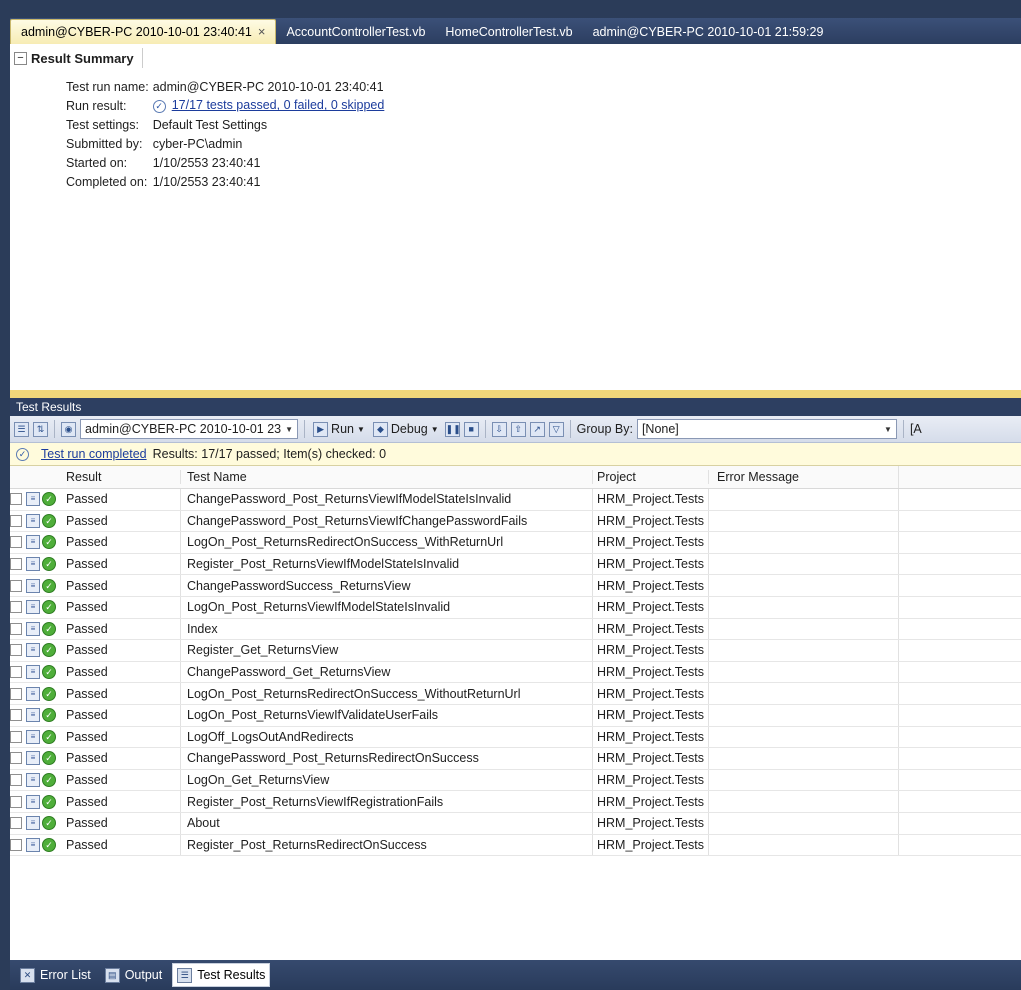 This screenshot has width=1021, height=990. I want to click on tab-output-label: Output, so click(143, 975).